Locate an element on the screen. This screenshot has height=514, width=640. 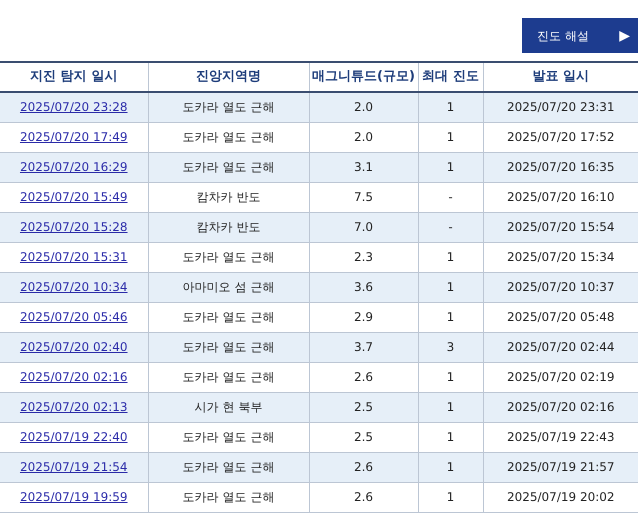
table-cell: 2025/07/20 02:16 is located at coordinates (560, 407).